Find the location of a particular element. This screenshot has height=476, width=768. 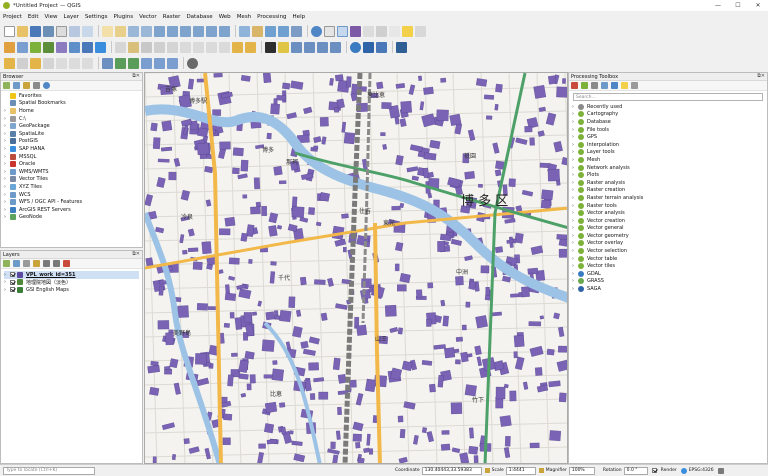

results-viewer-icon is located at coordinates (604, 85).